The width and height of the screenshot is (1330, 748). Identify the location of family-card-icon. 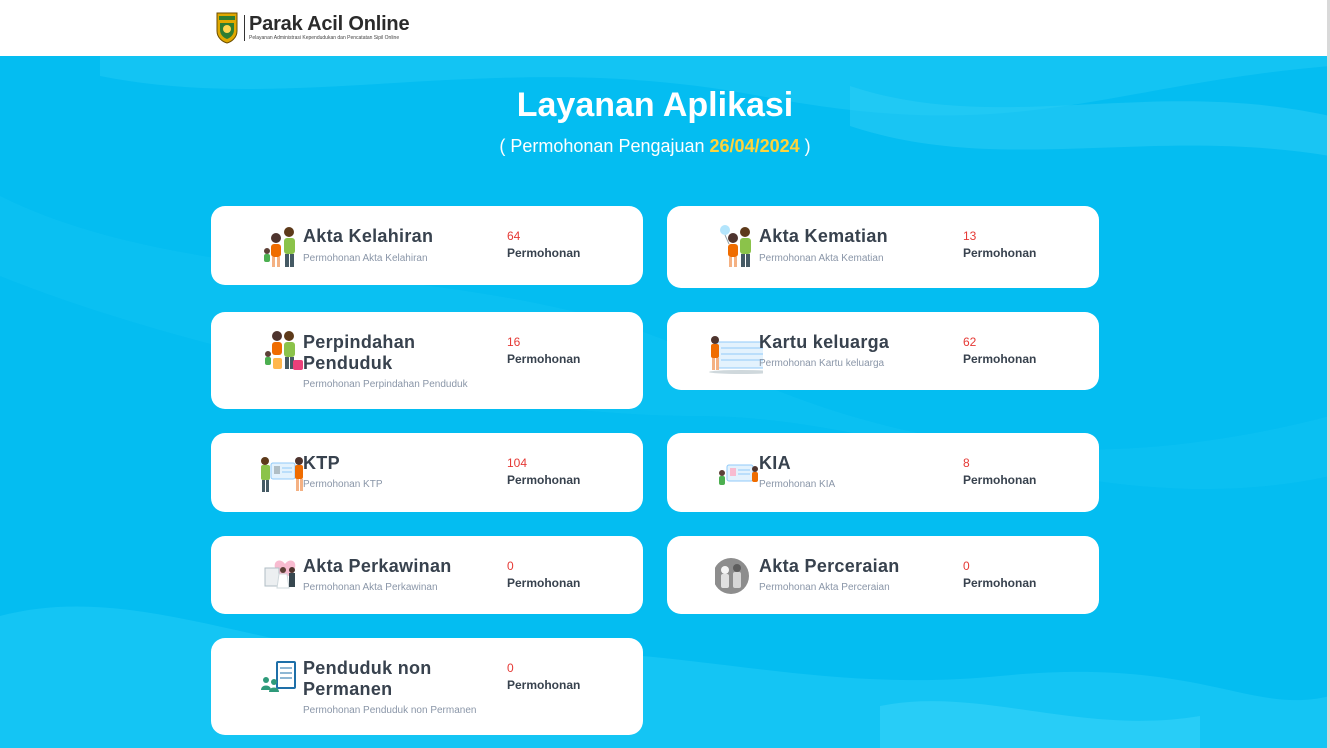
(736, 355).